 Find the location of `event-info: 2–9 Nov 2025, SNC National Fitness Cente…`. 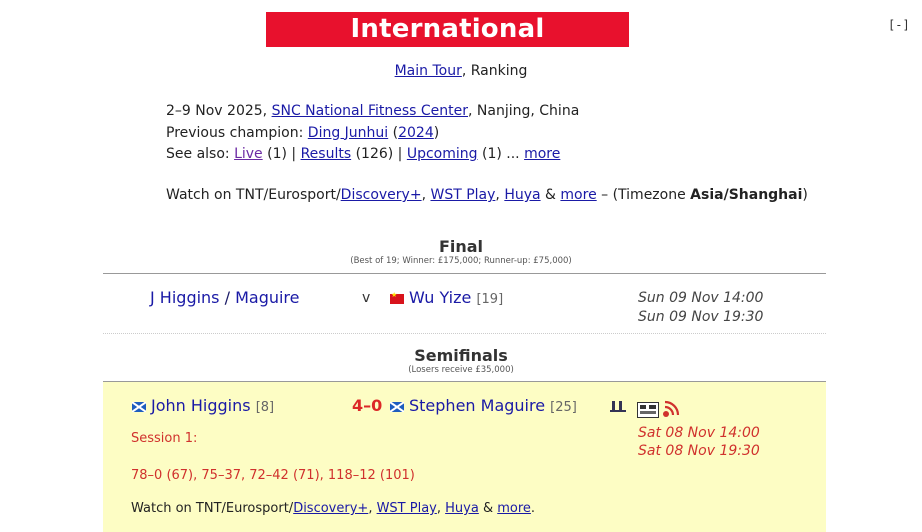

event-info: 2–9 Nov 2025, SNC National Fitness Cente… is located at coordinates (373, 132).